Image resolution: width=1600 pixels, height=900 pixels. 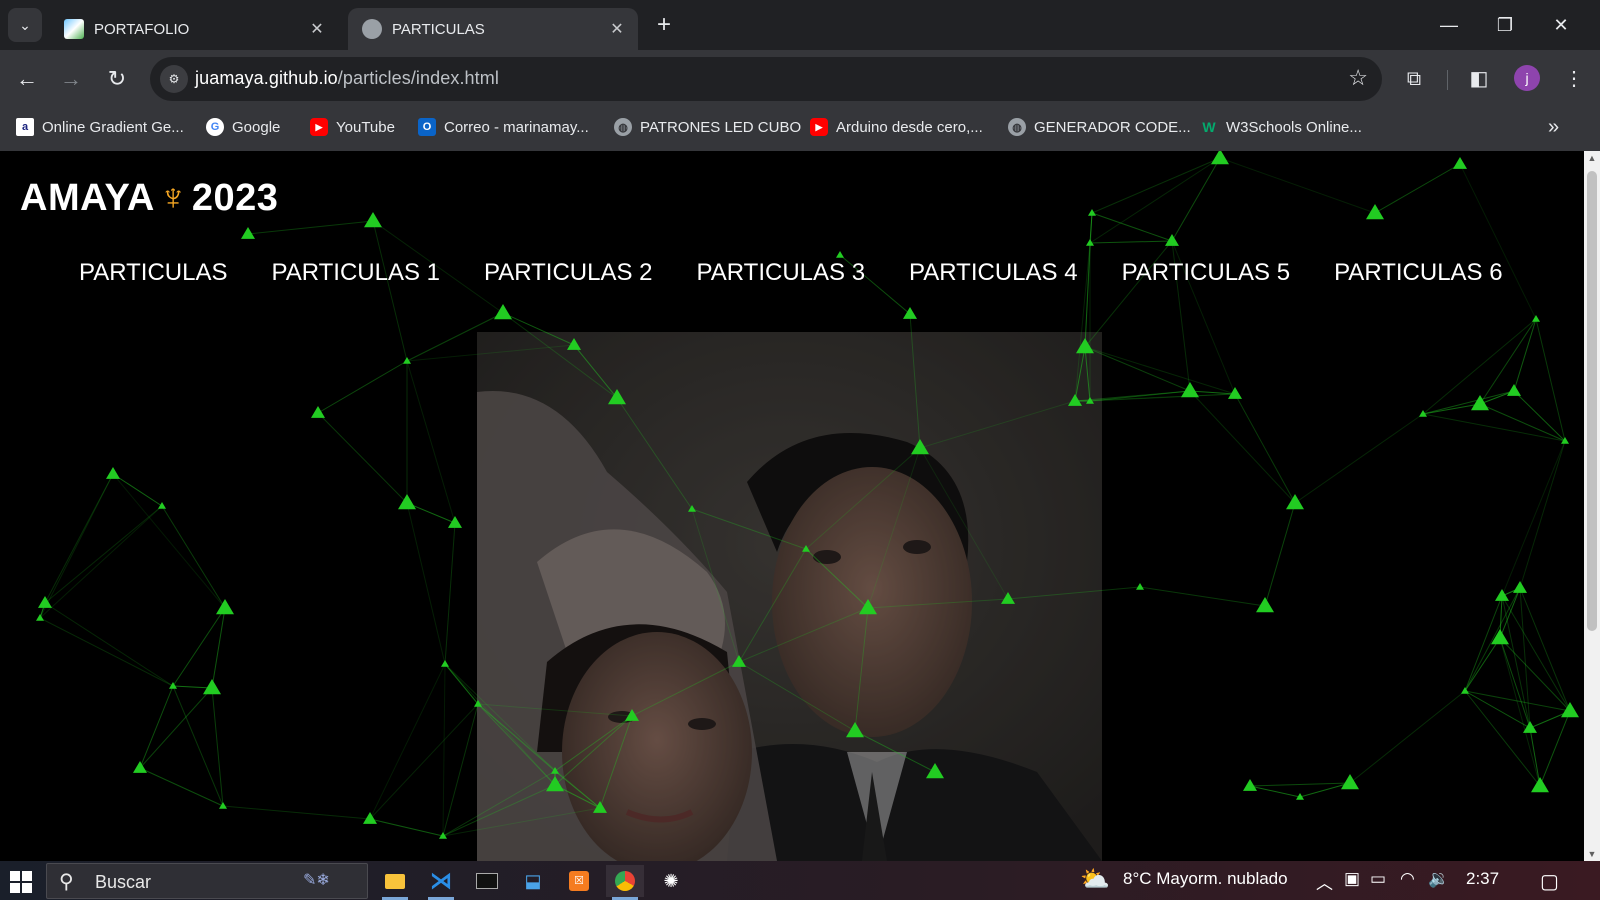 I want to click on bookmark-youtube: ▶ YouTube, so click(x=352, y=127).